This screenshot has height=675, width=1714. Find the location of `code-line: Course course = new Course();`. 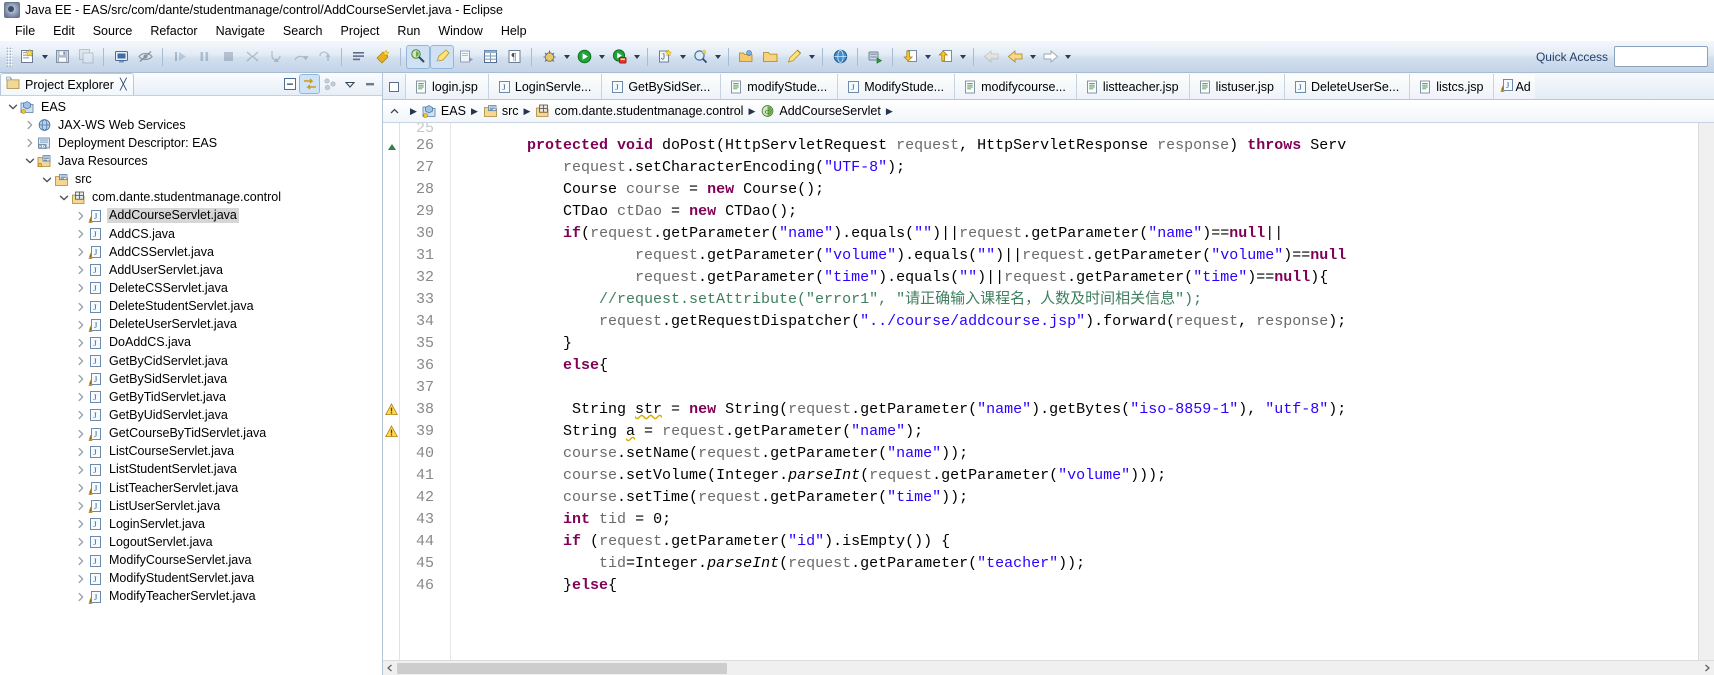

code-line: Course course = new Course(); is located at coordinates (1076, 190).